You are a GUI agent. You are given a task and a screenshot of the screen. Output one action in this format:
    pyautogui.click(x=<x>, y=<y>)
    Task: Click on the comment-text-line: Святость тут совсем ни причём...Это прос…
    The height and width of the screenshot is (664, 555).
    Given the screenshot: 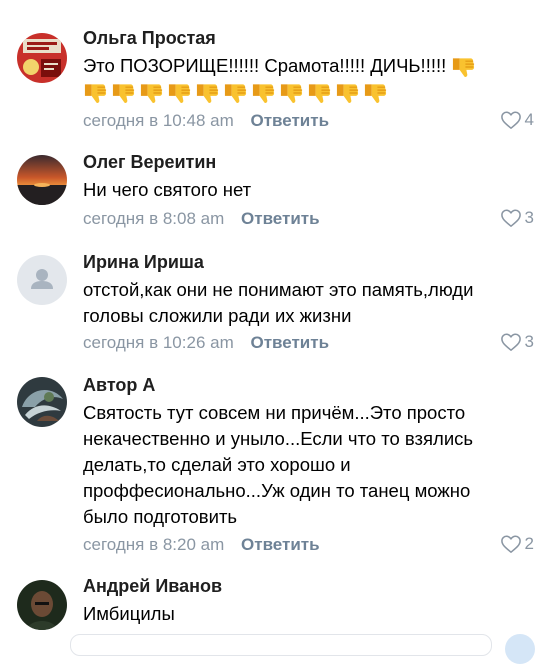 What is the action you would take?
    pyautogui.click(x=274, y=412)
    